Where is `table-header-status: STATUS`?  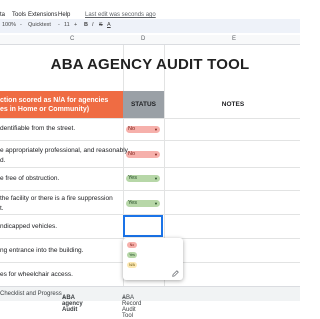
table-header-status: STATUS is located at coordinates (143, 104).